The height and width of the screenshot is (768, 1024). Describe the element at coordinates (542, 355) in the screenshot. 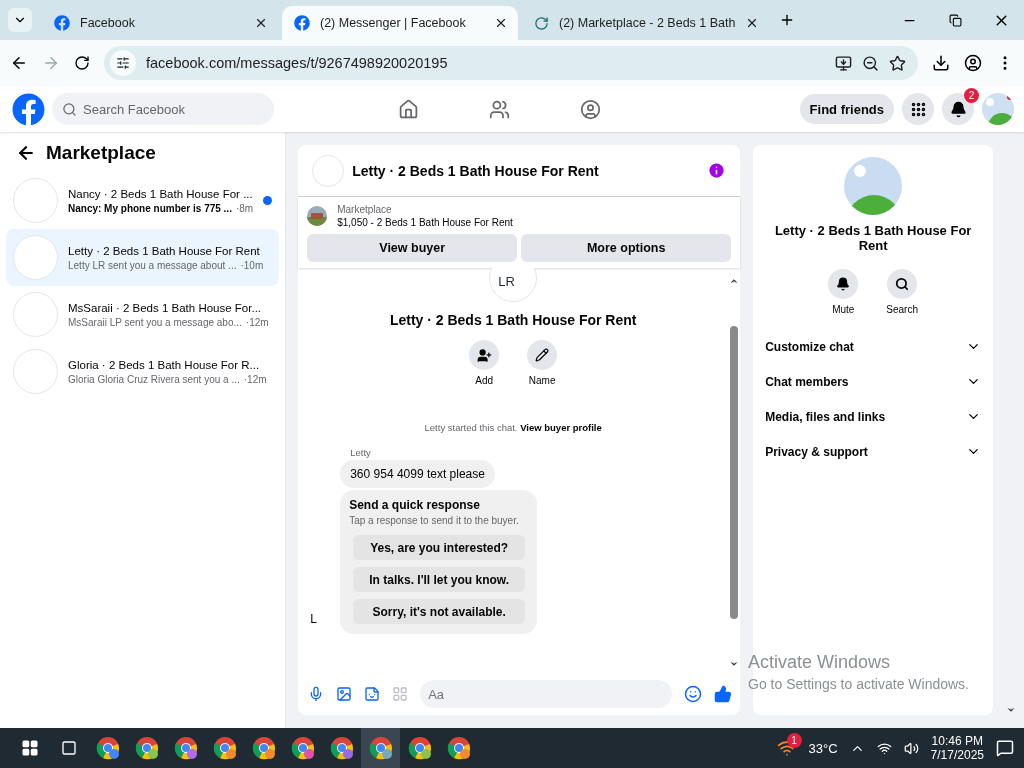

I see `pencil-icon` at that location.